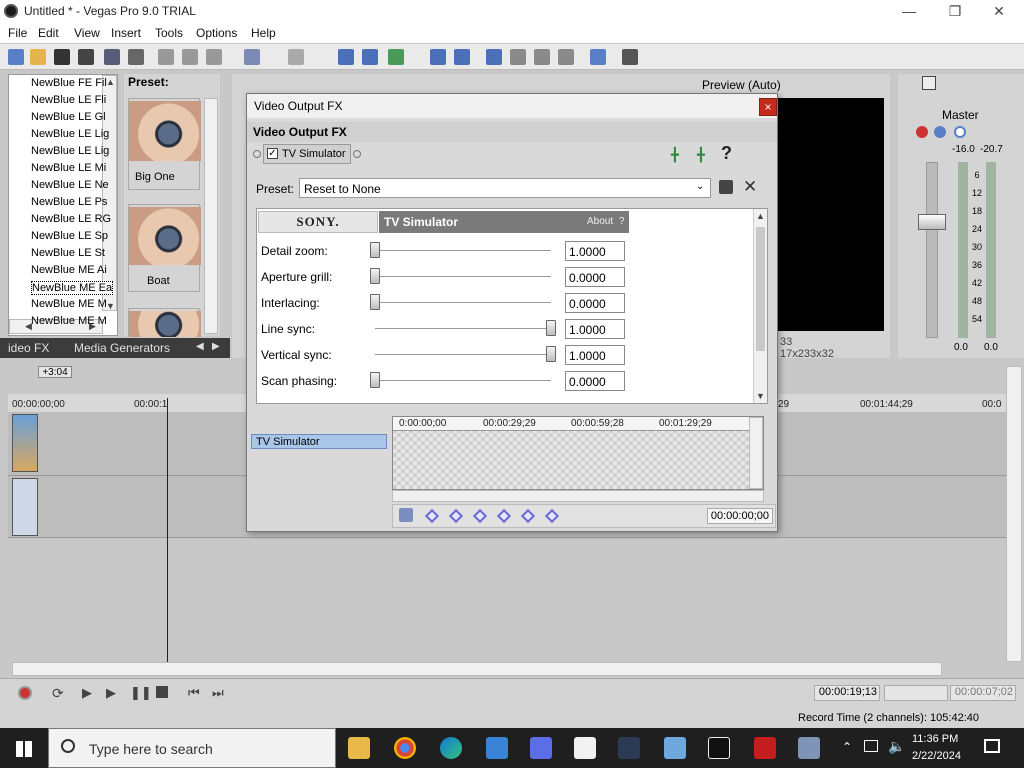 Image resolution: width=1024 pixels, height=768 pixels. Describe the element at coordinates (216, 346) in the screenshot. I see `tab-next-icon: ▶` at that location.